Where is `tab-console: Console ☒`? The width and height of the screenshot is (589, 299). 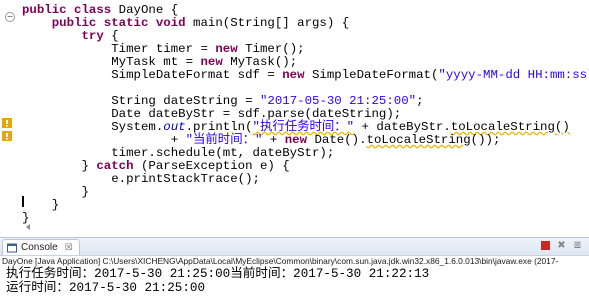 tab-console: Console ☒ is located at coordinates (41, 247).